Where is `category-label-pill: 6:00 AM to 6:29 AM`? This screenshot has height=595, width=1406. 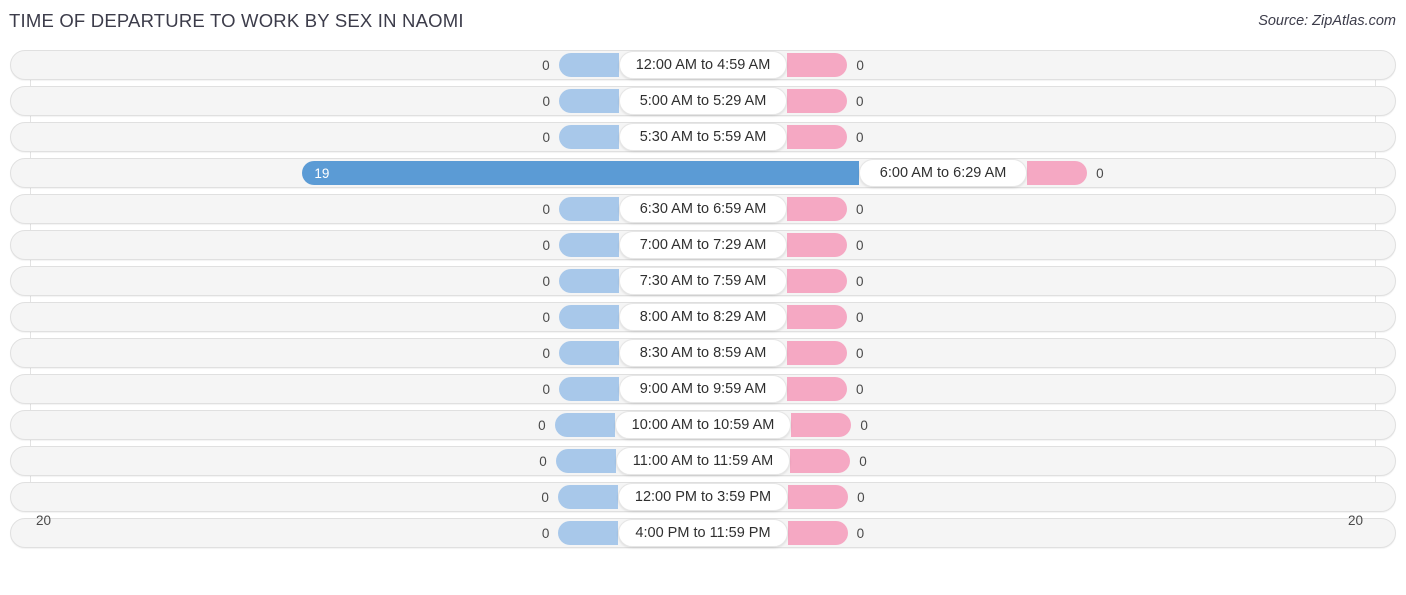
category-label-pill: 6:00 AM to 6:29 AM is located at coordinates (943, 173).